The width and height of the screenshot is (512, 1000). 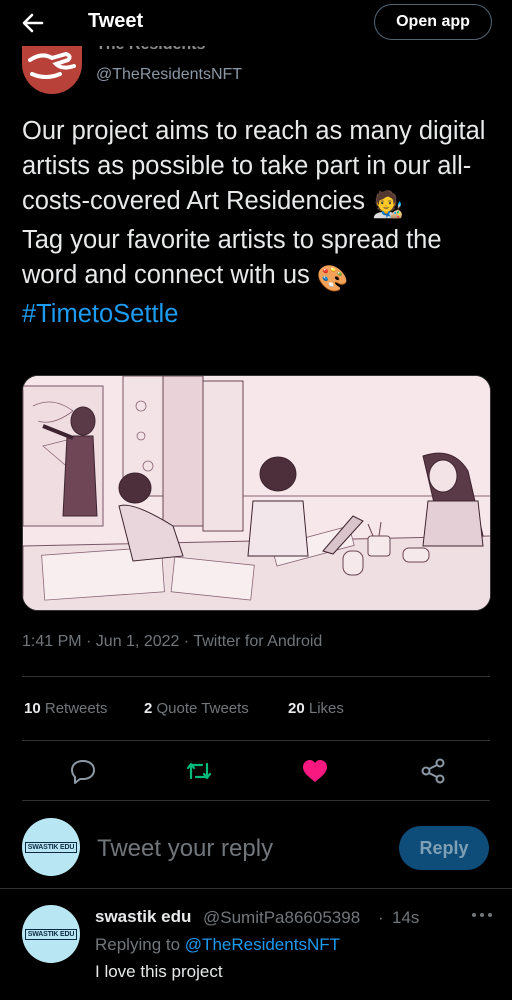 What do you see at coordinates (316, 708) in the screenshot?
I see `likes-stat: 20 Likes` at bounding box center [316, 708].